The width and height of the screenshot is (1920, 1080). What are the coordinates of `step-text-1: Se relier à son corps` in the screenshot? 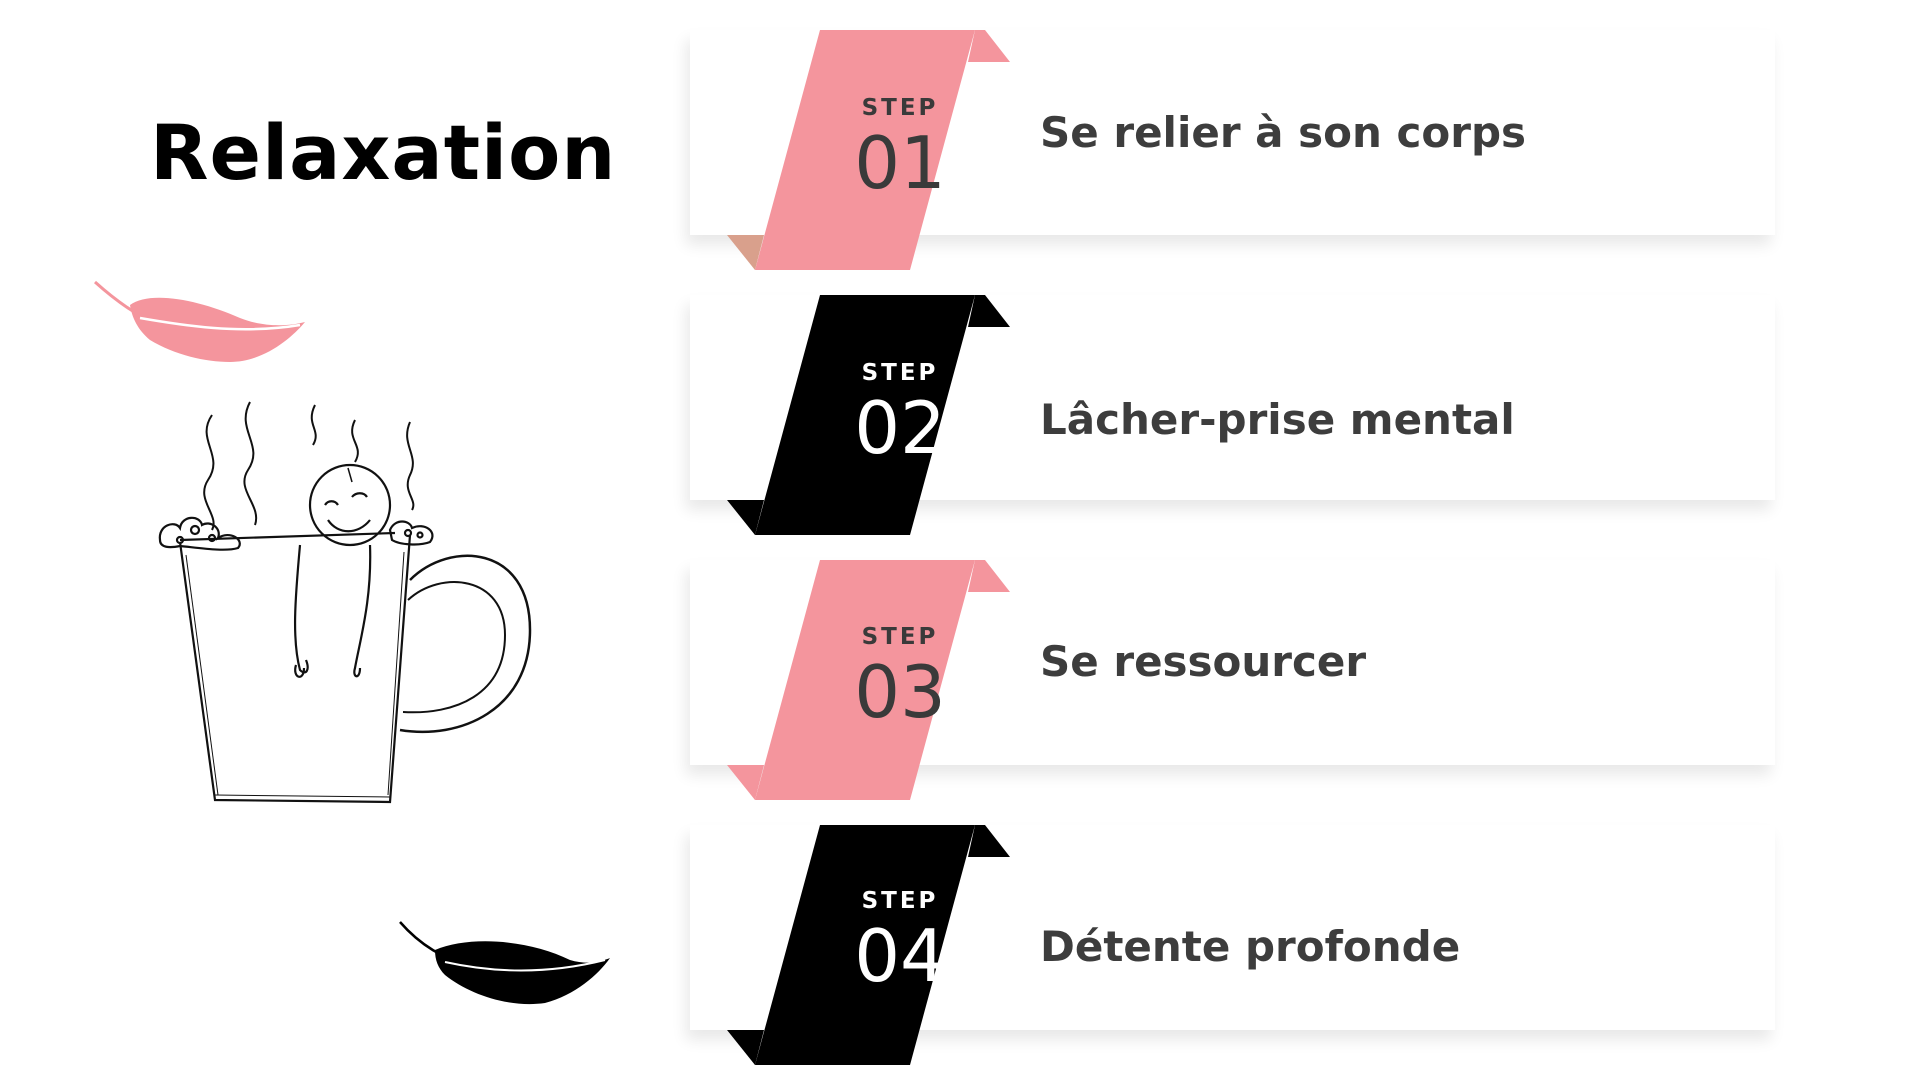 It's located at (1283, 132).